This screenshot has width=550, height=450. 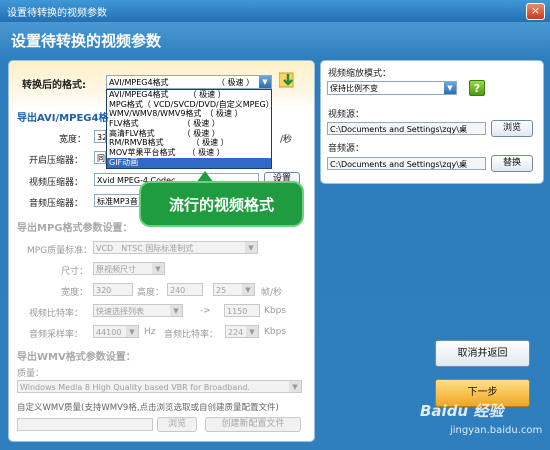 I want to click on format-select-speed: （ 极速 ）, so click(x=236, y=82).